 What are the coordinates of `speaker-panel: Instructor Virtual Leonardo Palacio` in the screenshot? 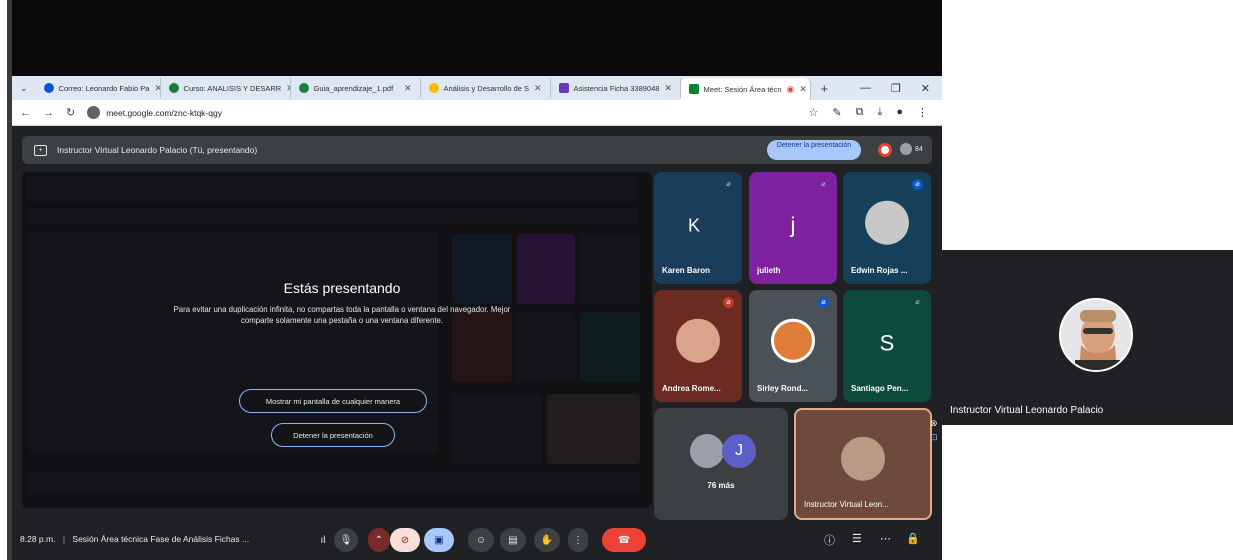 It's located at (1087, 337).